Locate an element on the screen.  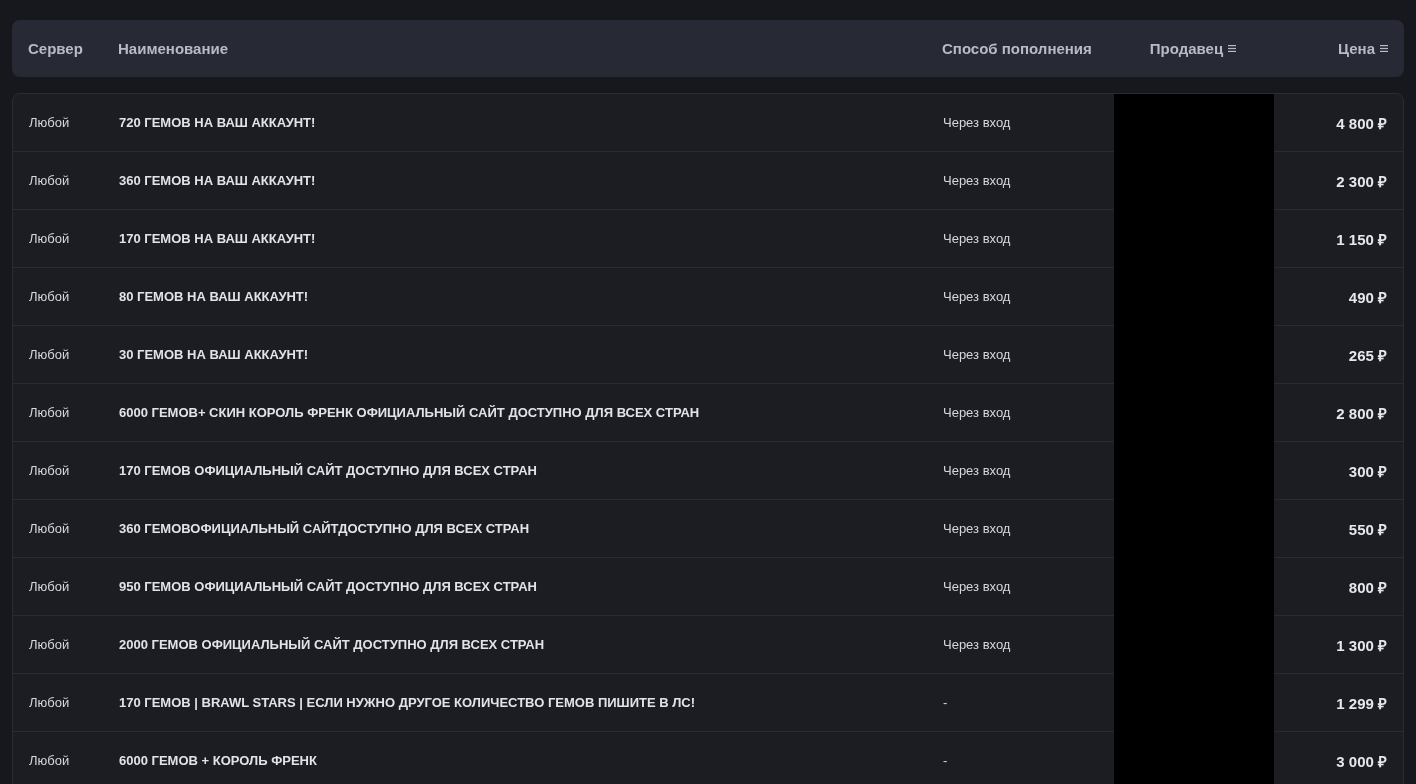
product-name-link: 6000 ГЕМОВ + КОРОЛЬ ФРЕНК is located at coordinates (218, 760).